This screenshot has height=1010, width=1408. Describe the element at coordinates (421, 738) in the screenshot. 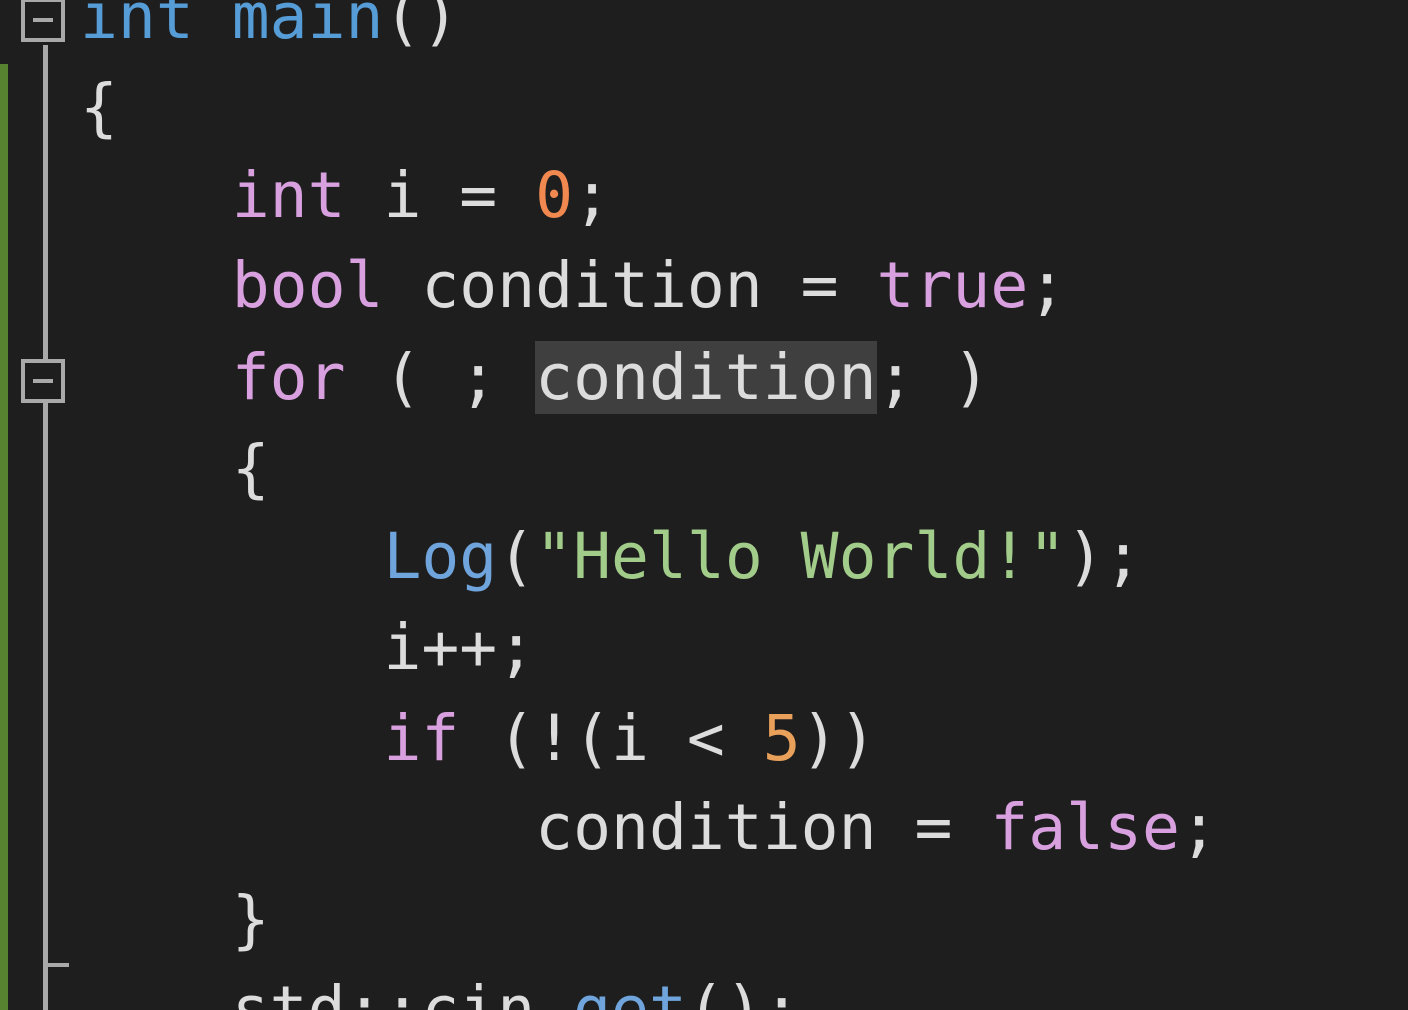

I see `token-keyword: if` at that location.